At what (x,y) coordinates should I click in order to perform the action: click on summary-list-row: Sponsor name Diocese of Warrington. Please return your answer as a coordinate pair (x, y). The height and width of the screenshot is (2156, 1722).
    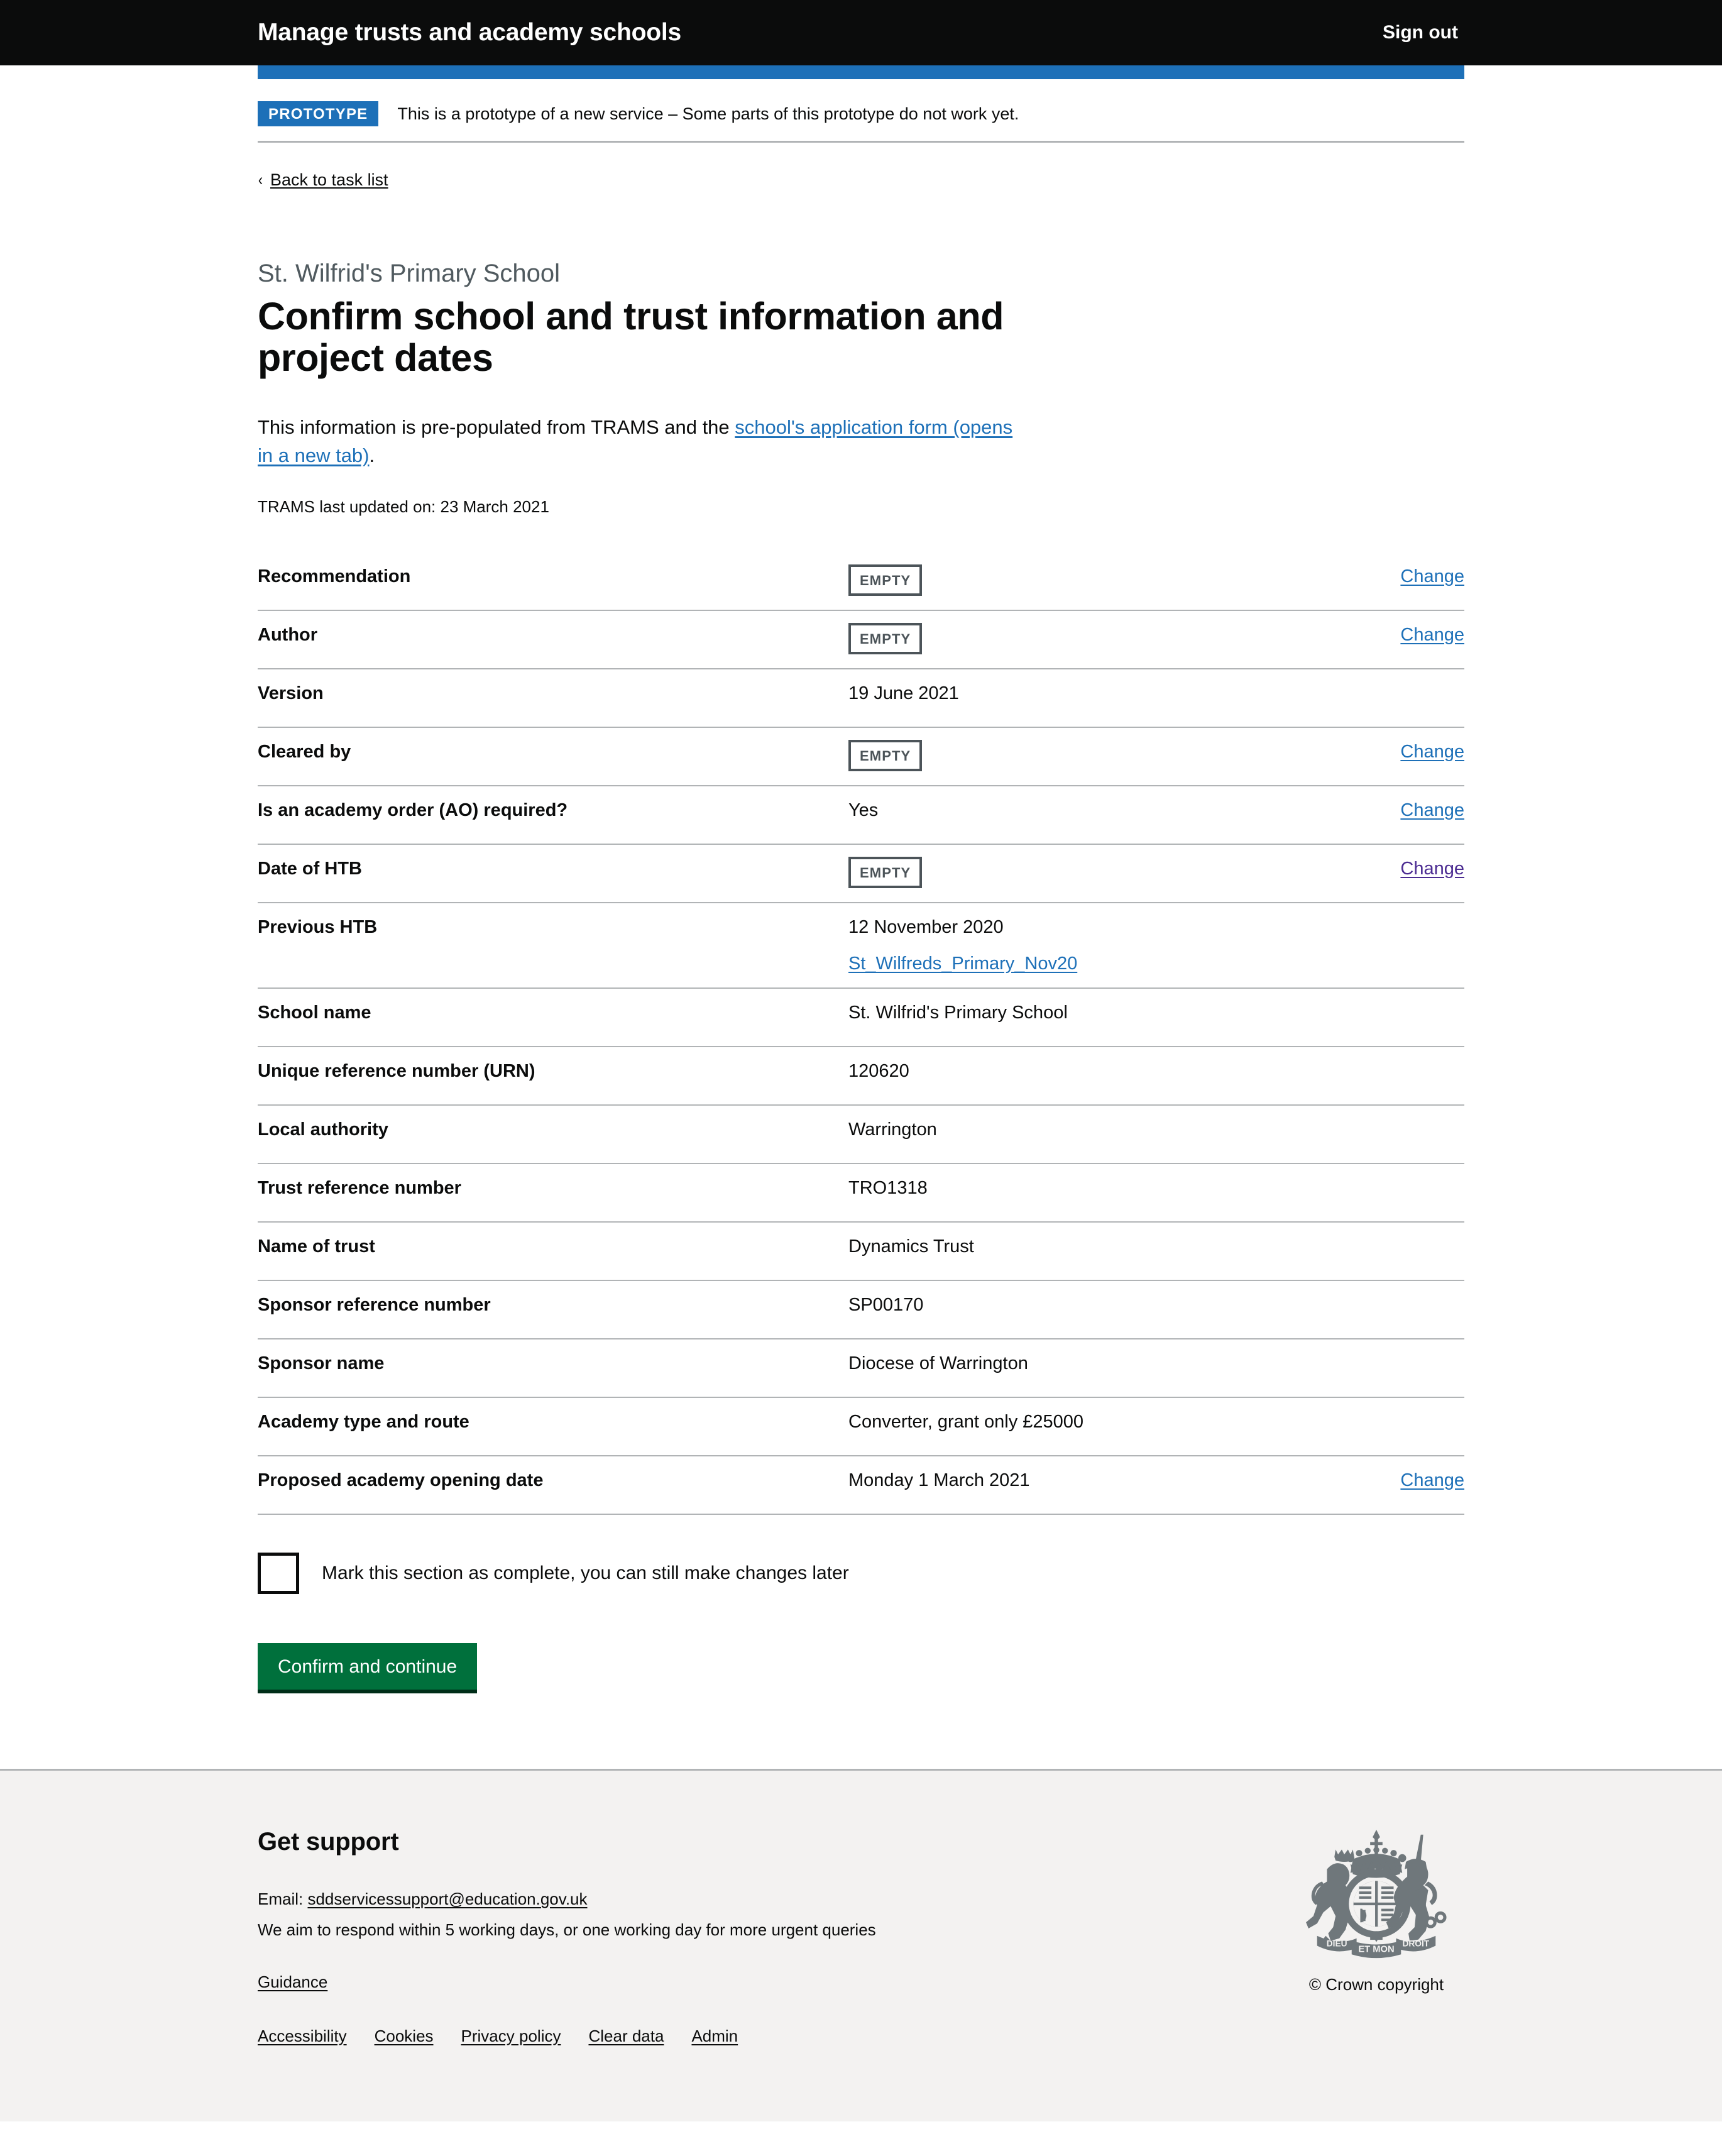
    Looking at the image, I should click on (861, 1368).